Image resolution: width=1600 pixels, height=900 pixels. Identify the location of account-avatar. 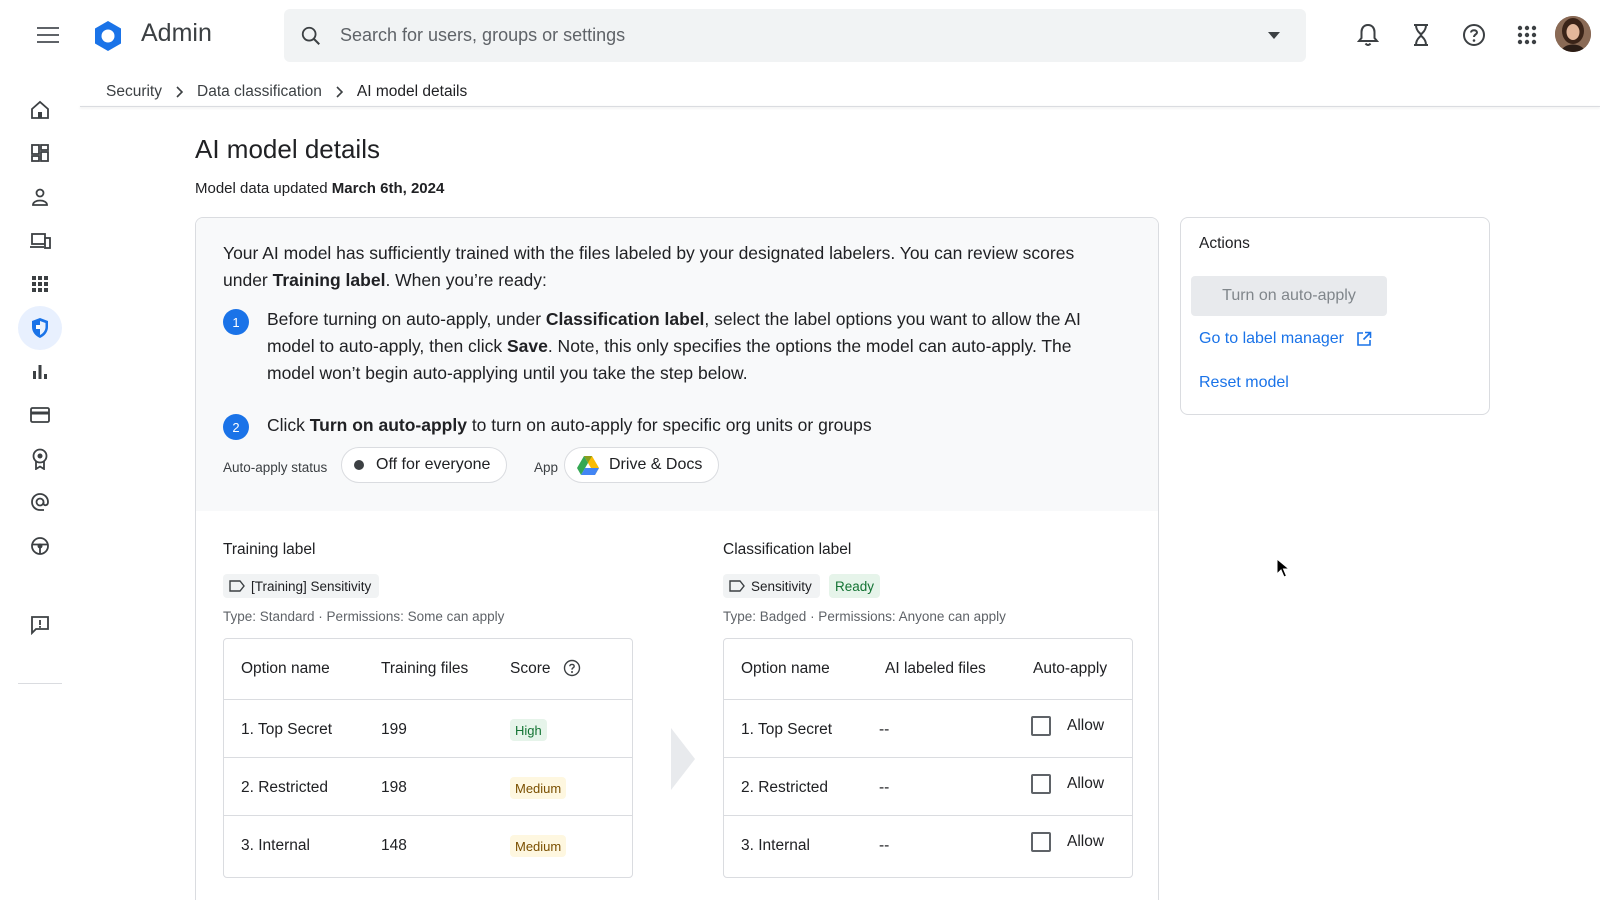
(1573, 34).